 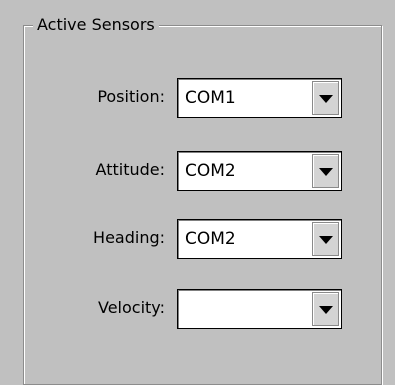 I want to click on velocity-row: Velocity:, so click(x=197, y=309).